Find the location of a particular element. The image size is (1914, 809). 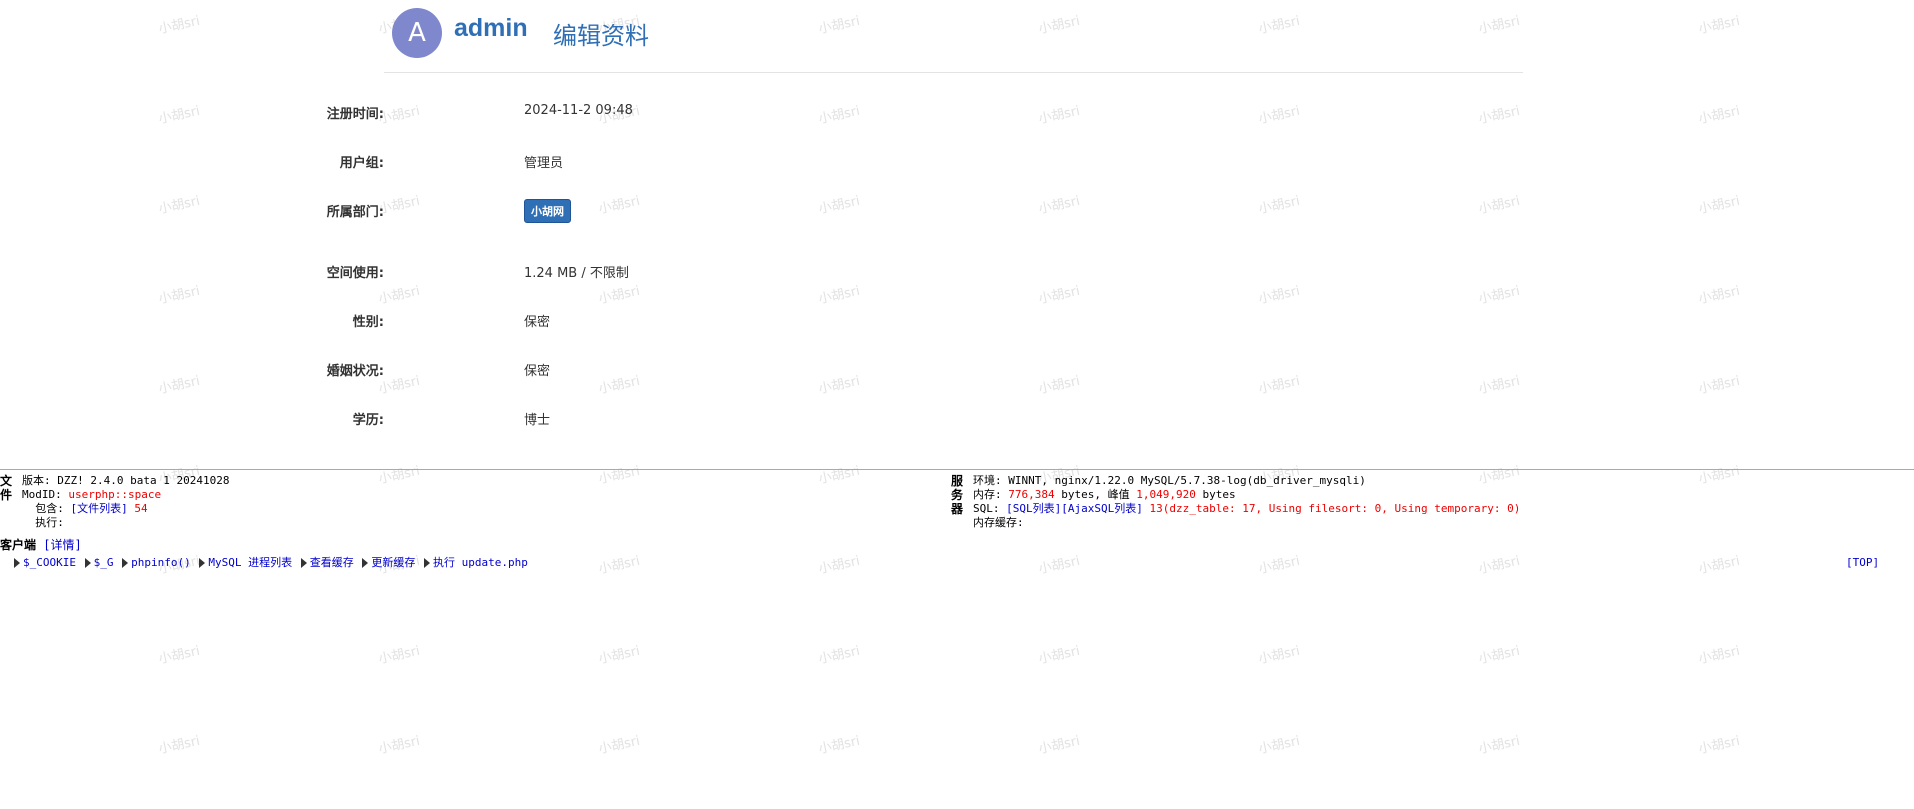

phpinfo-link: phpinfo() is located at coordinates (161, 562).